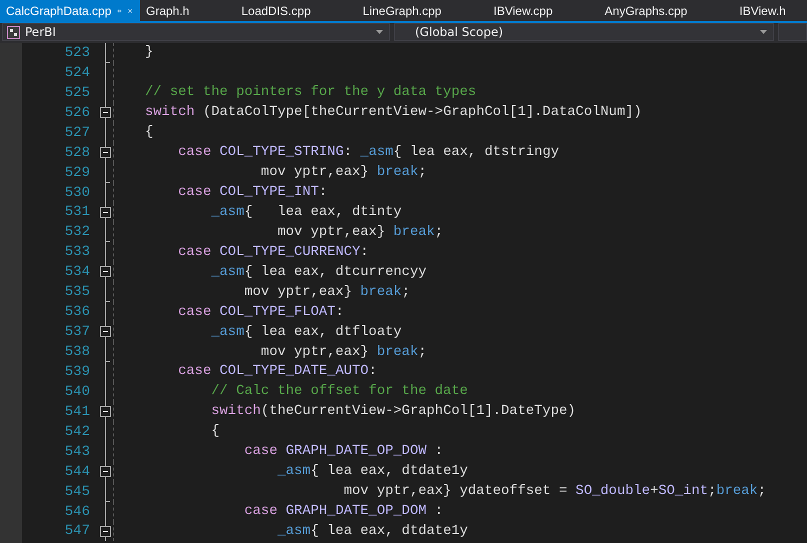 Image resolution: width=807 pixels, height=543 pixels. What do you see at coordinates (276, 10) in the screenshot?
I see `file-tab: LoadDIS.cpp` at bounding box center [276, 10].